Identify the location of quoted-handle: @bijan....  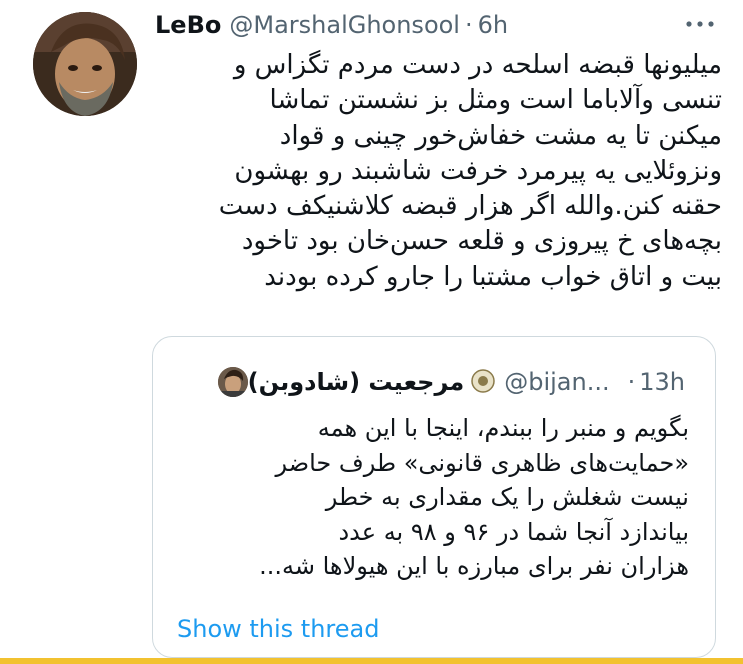
(556, 382).